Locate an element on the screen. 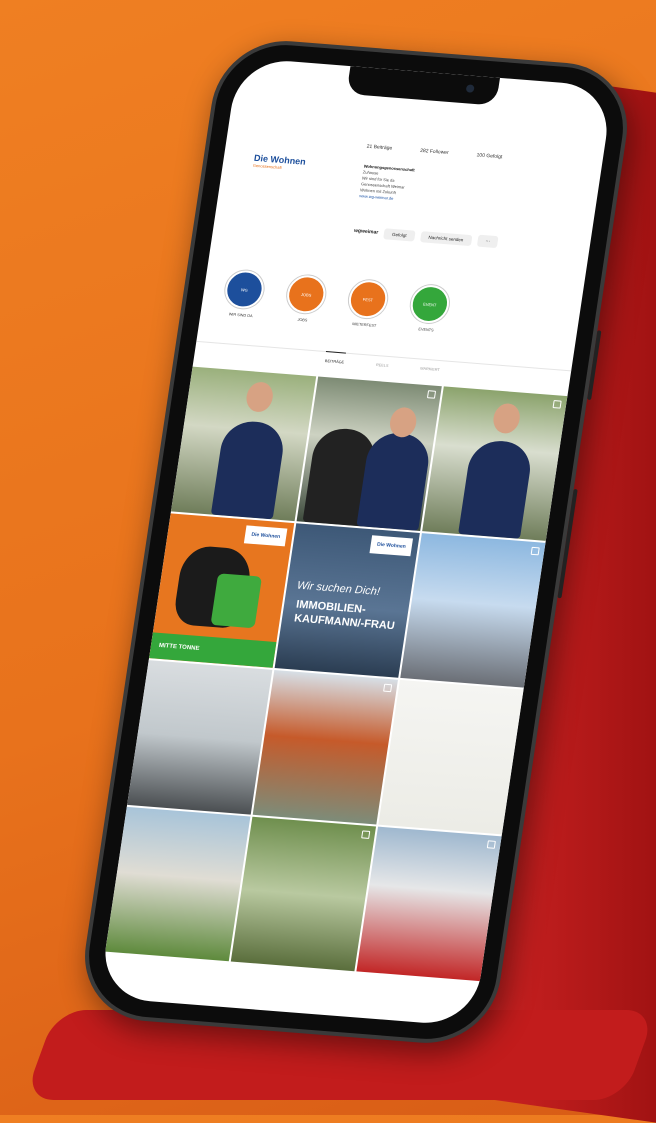 This screenshot has height=1123, width=656. highlight-circle: EVENT is located at coordinates (430, 304).